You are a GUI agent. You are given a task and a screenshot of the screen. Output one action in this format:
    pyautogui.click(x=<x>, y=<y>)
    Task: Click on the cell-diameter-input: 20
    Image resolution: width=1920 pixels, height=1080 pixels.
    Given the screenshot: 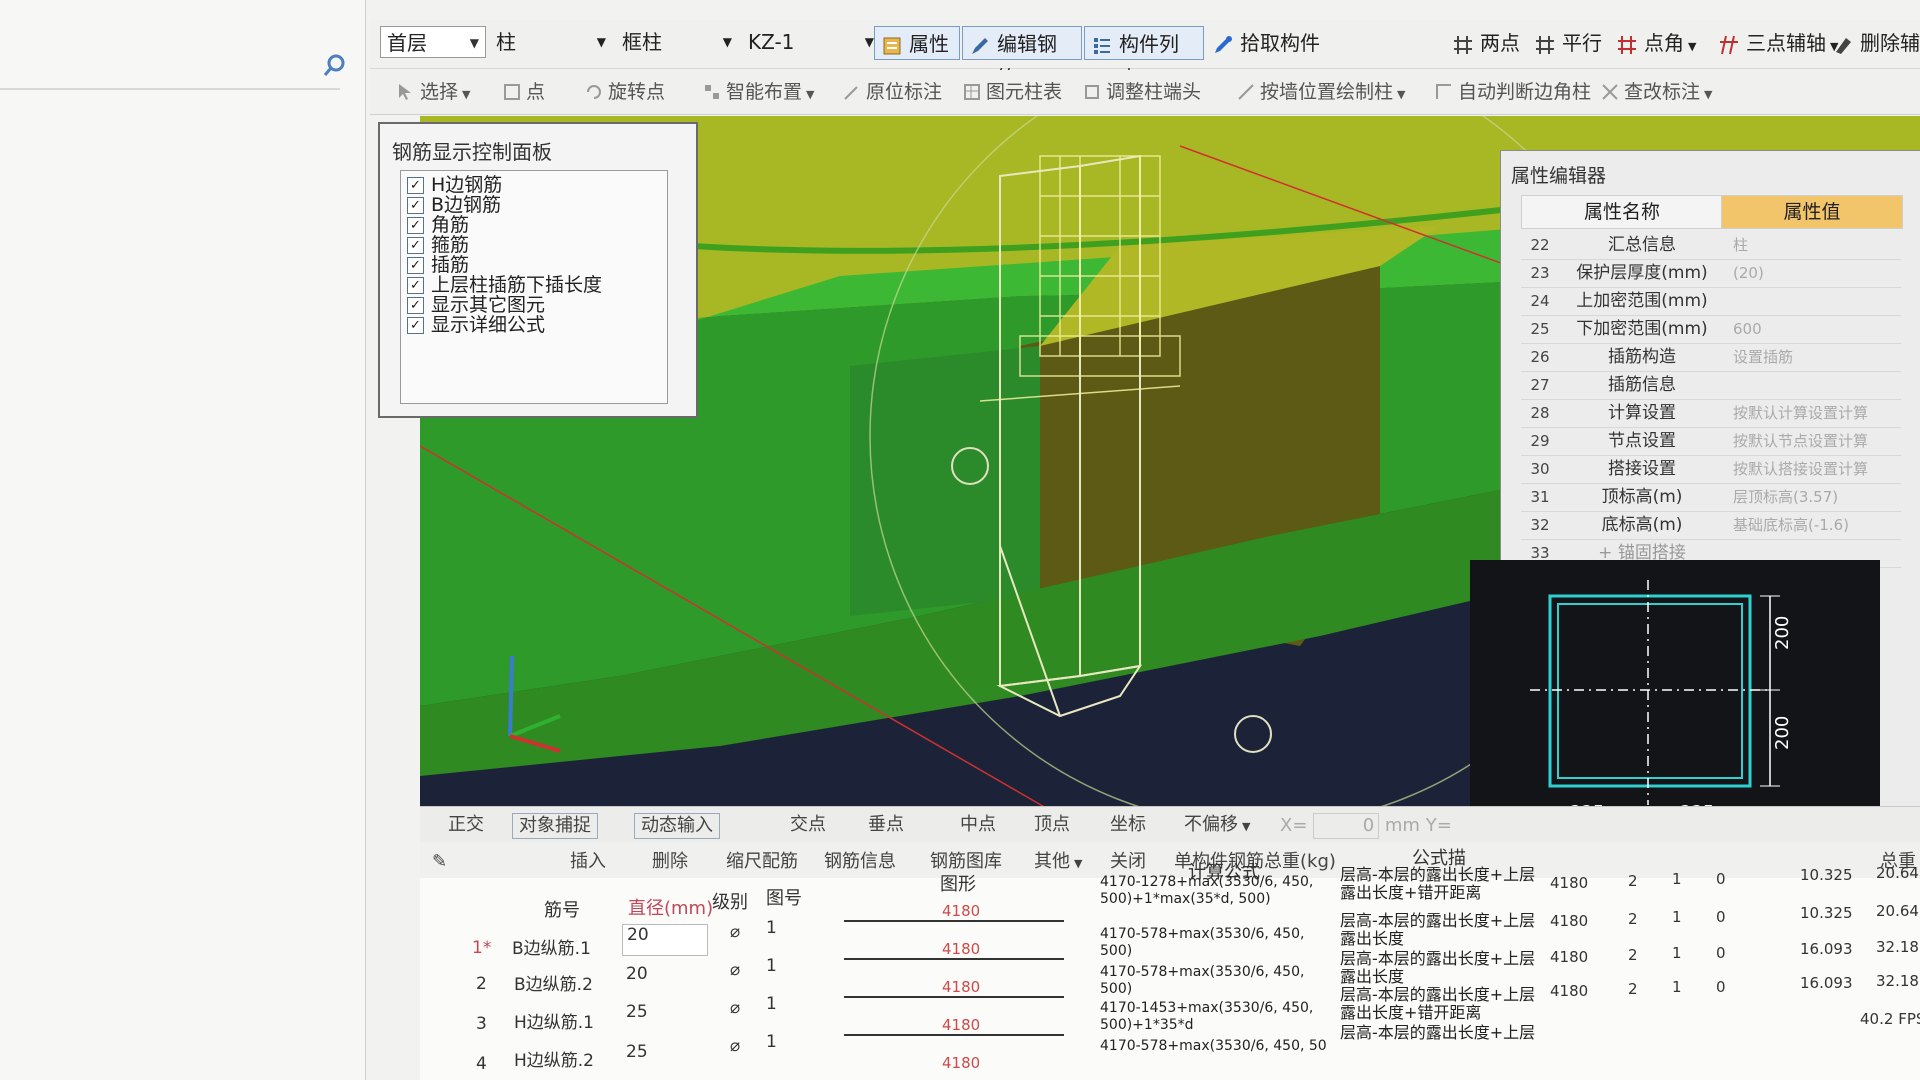 What is the action you would take?
    pyautogui.click(x=665, y=940)
    